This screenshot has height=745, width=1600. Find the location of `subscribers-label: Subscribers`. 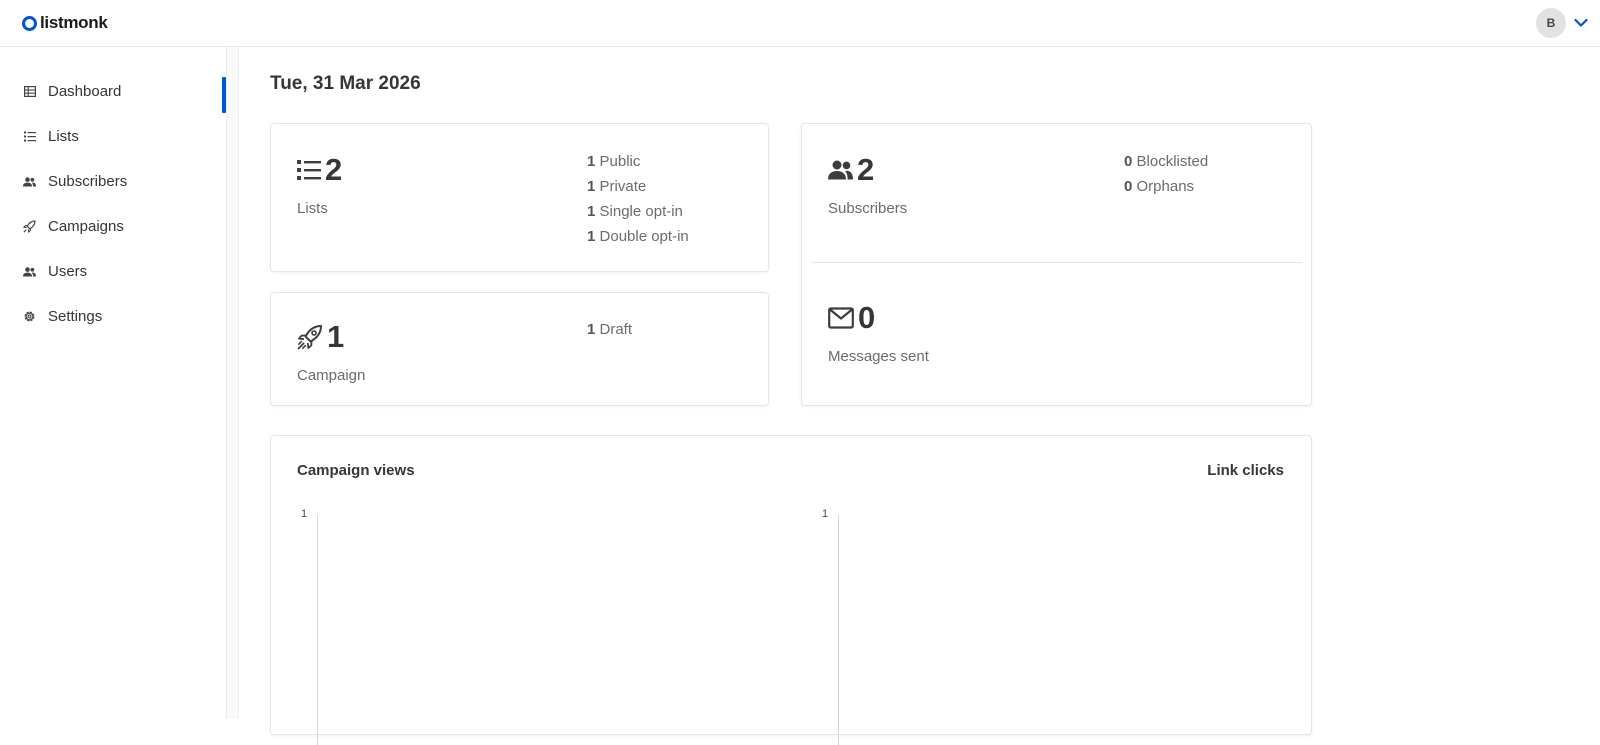

subscribers-label: Subscribers is located at coordinates (868, 208).